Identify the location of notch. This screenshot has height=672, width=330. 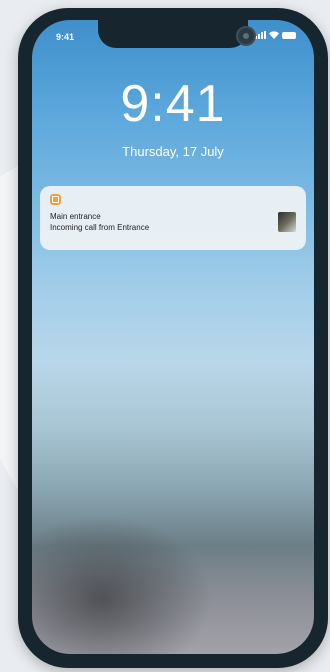
(173, 34).